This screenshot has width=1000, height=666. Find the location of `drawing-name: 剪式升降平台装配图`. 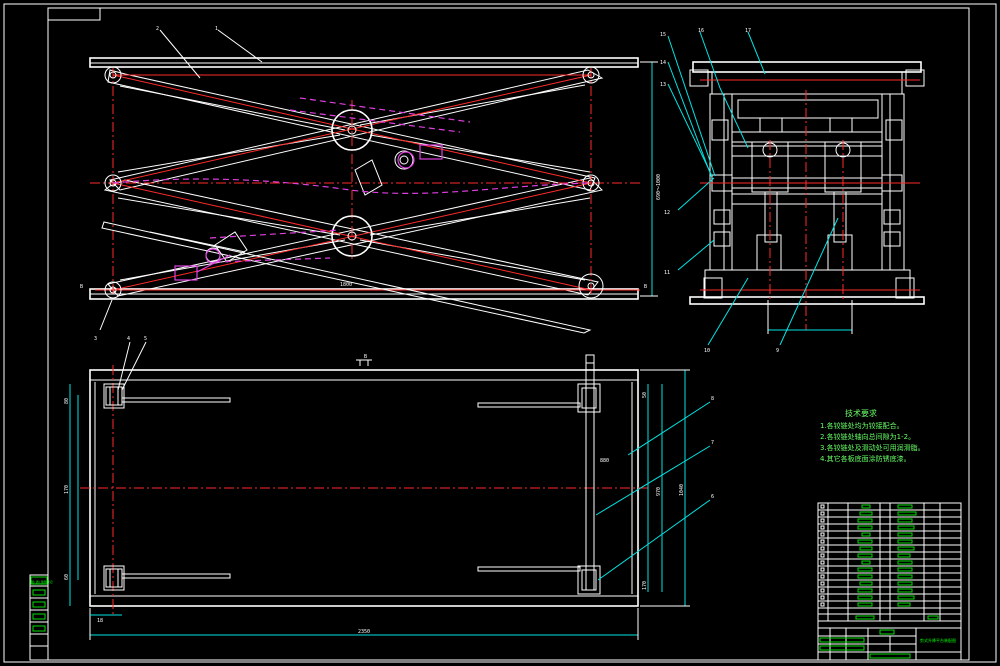

drawing-name: 剪式升降平台装配图 is located at coordinates (938, 640).